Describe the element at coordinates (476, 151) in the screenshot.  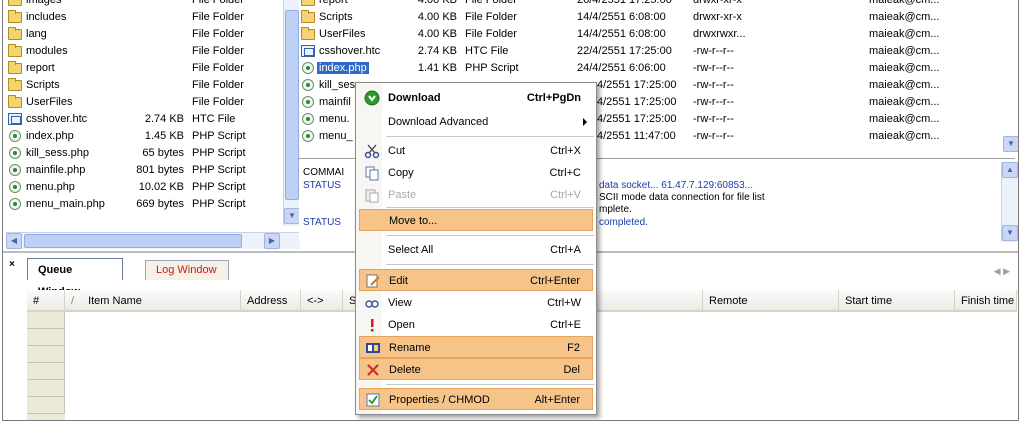
I see `menu-item-cut: Cut Ctrl+X` at that location.